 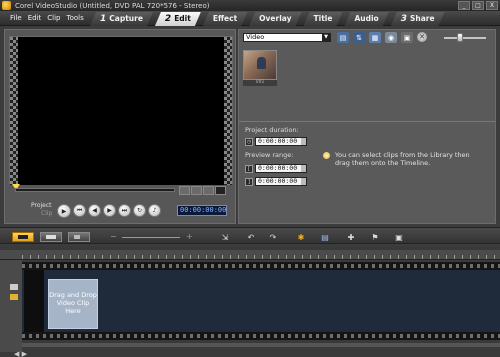 What do you see at coordinates (260, 65) in the screenshot?
I see `clip-thumbnail` at bounding box center [260, 65].